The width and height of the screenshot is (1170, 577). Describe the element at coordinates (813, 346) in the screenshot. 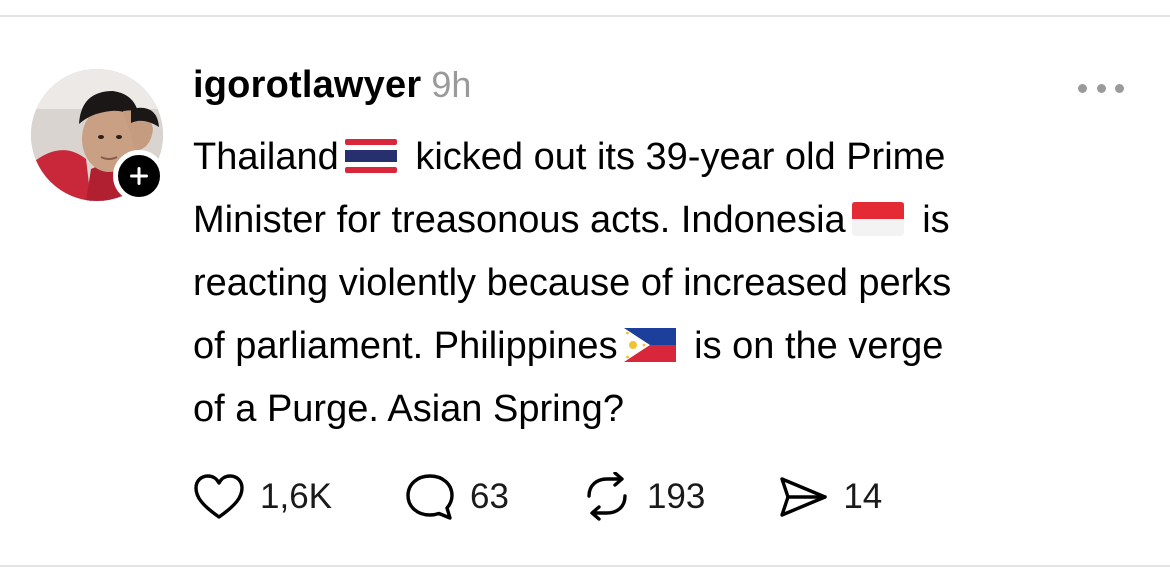

I see `post-text: is on the verge` at that location.